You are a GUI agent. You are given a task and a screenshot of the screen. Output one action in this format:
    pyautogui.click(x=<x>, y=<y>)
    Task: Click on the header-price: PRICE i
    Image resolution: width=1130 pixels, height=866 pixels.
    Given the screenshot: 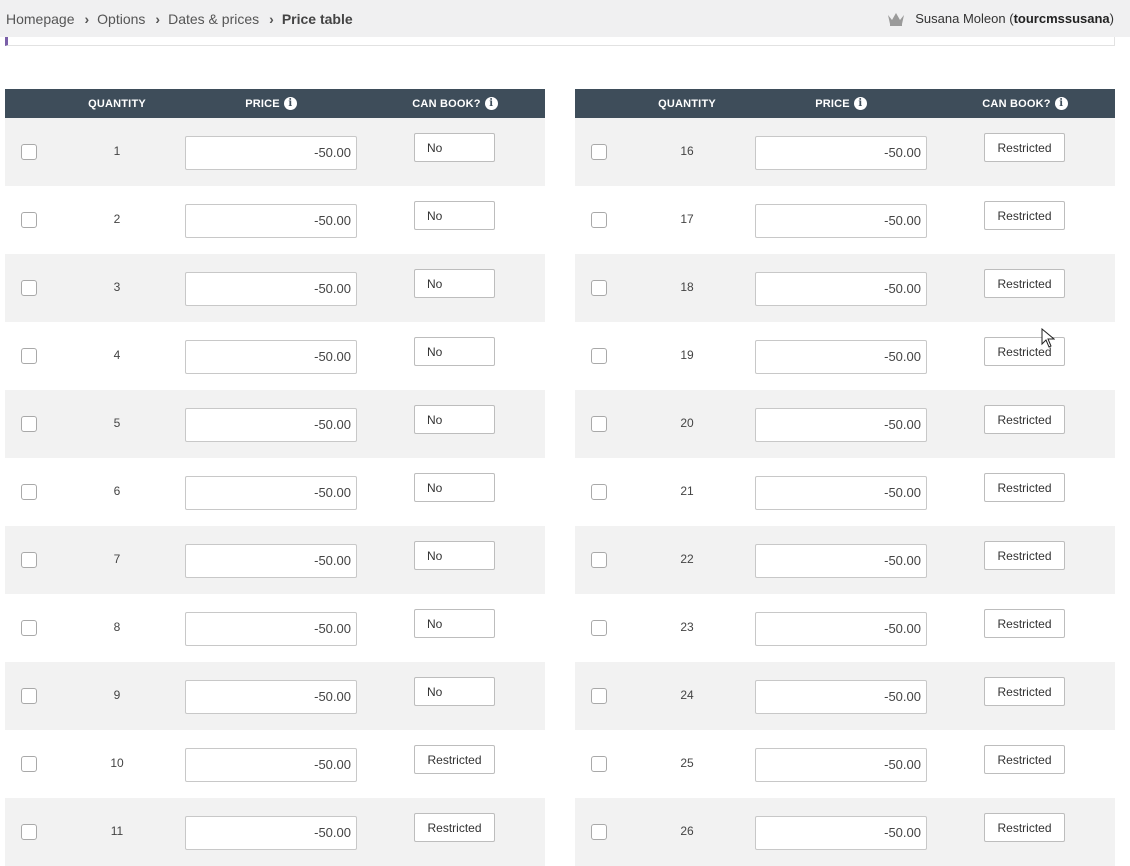 What is the action you would take?
    pyautogui.click(x=271, y=103)
    